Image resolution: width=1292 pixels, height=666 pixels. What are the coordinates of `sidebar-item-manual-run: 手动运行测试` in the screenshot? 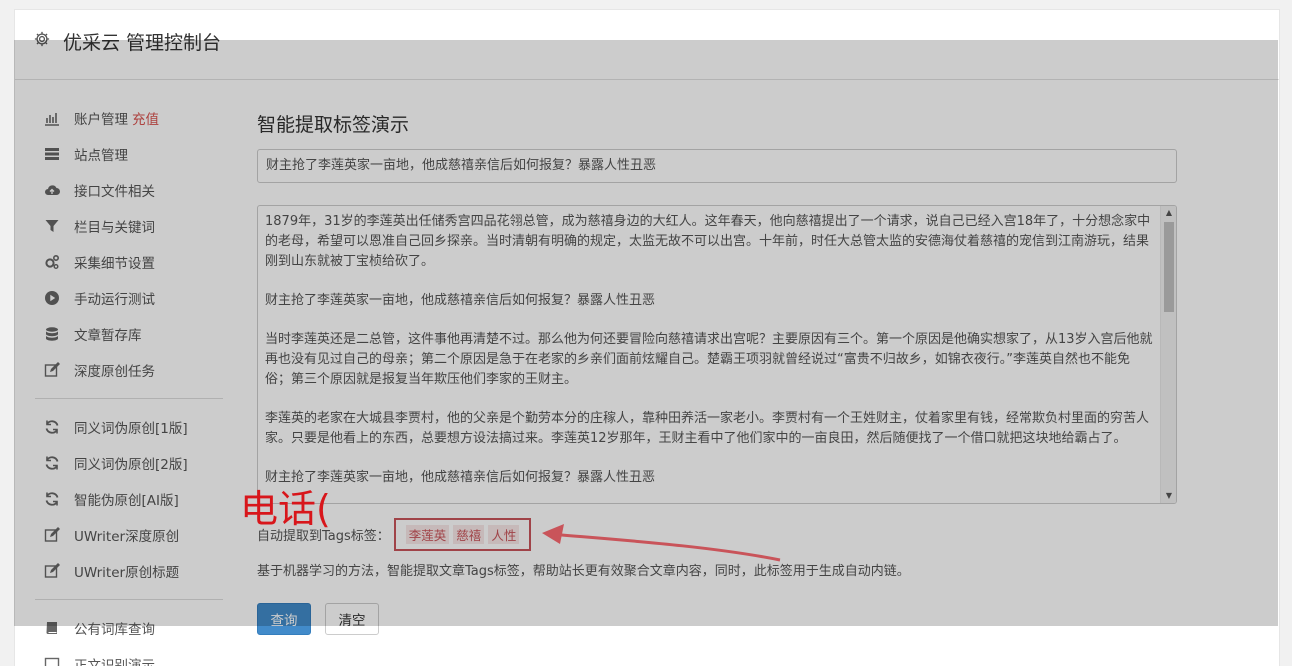 It's located at (99, 298).